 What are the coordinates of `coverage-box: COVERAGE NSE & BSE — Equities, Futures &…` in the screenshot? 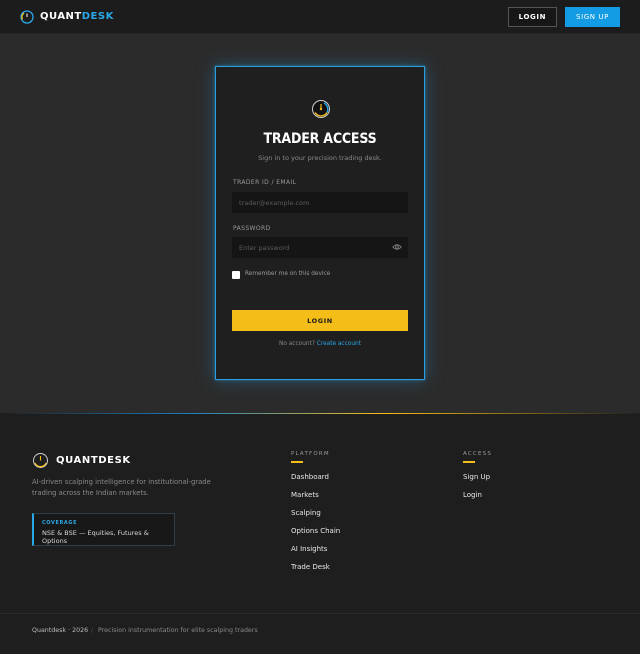 It's located at (103, 529).